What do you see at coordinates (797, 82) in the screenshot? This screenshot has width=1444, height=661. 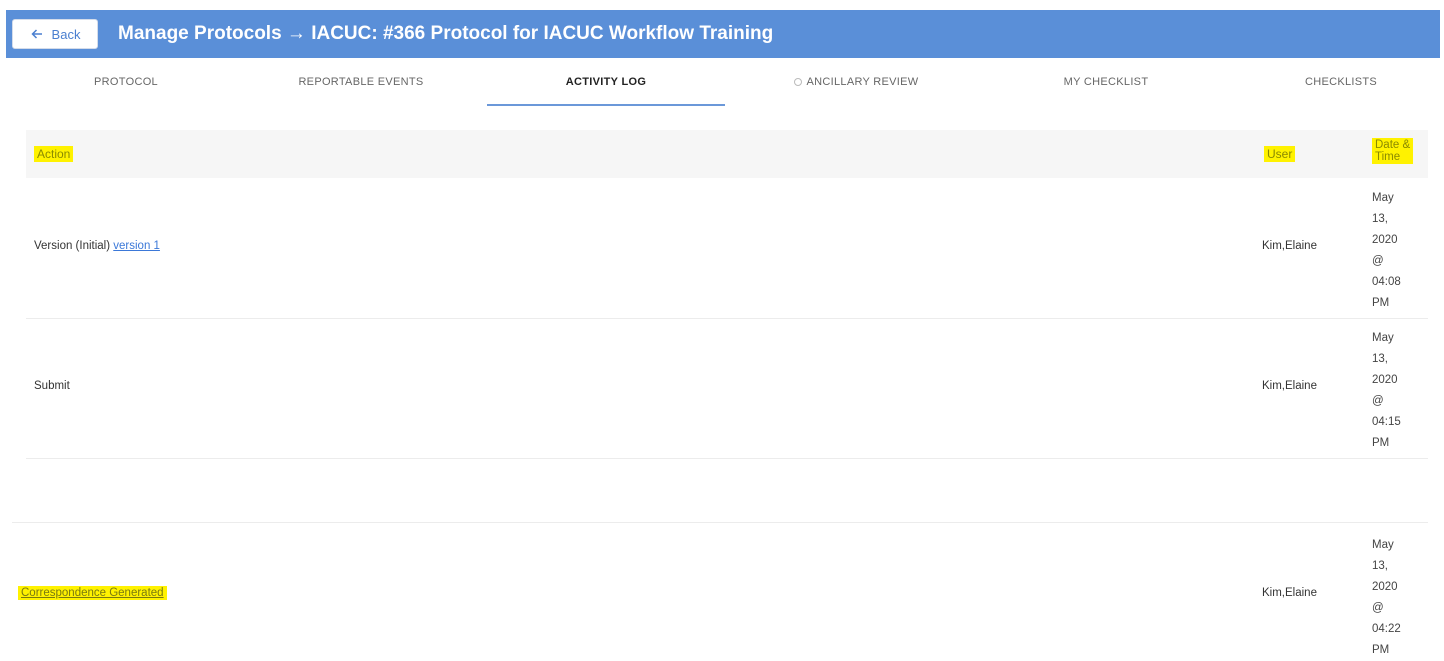 I see `status-dot-icon` at bounding box center [797, 82].